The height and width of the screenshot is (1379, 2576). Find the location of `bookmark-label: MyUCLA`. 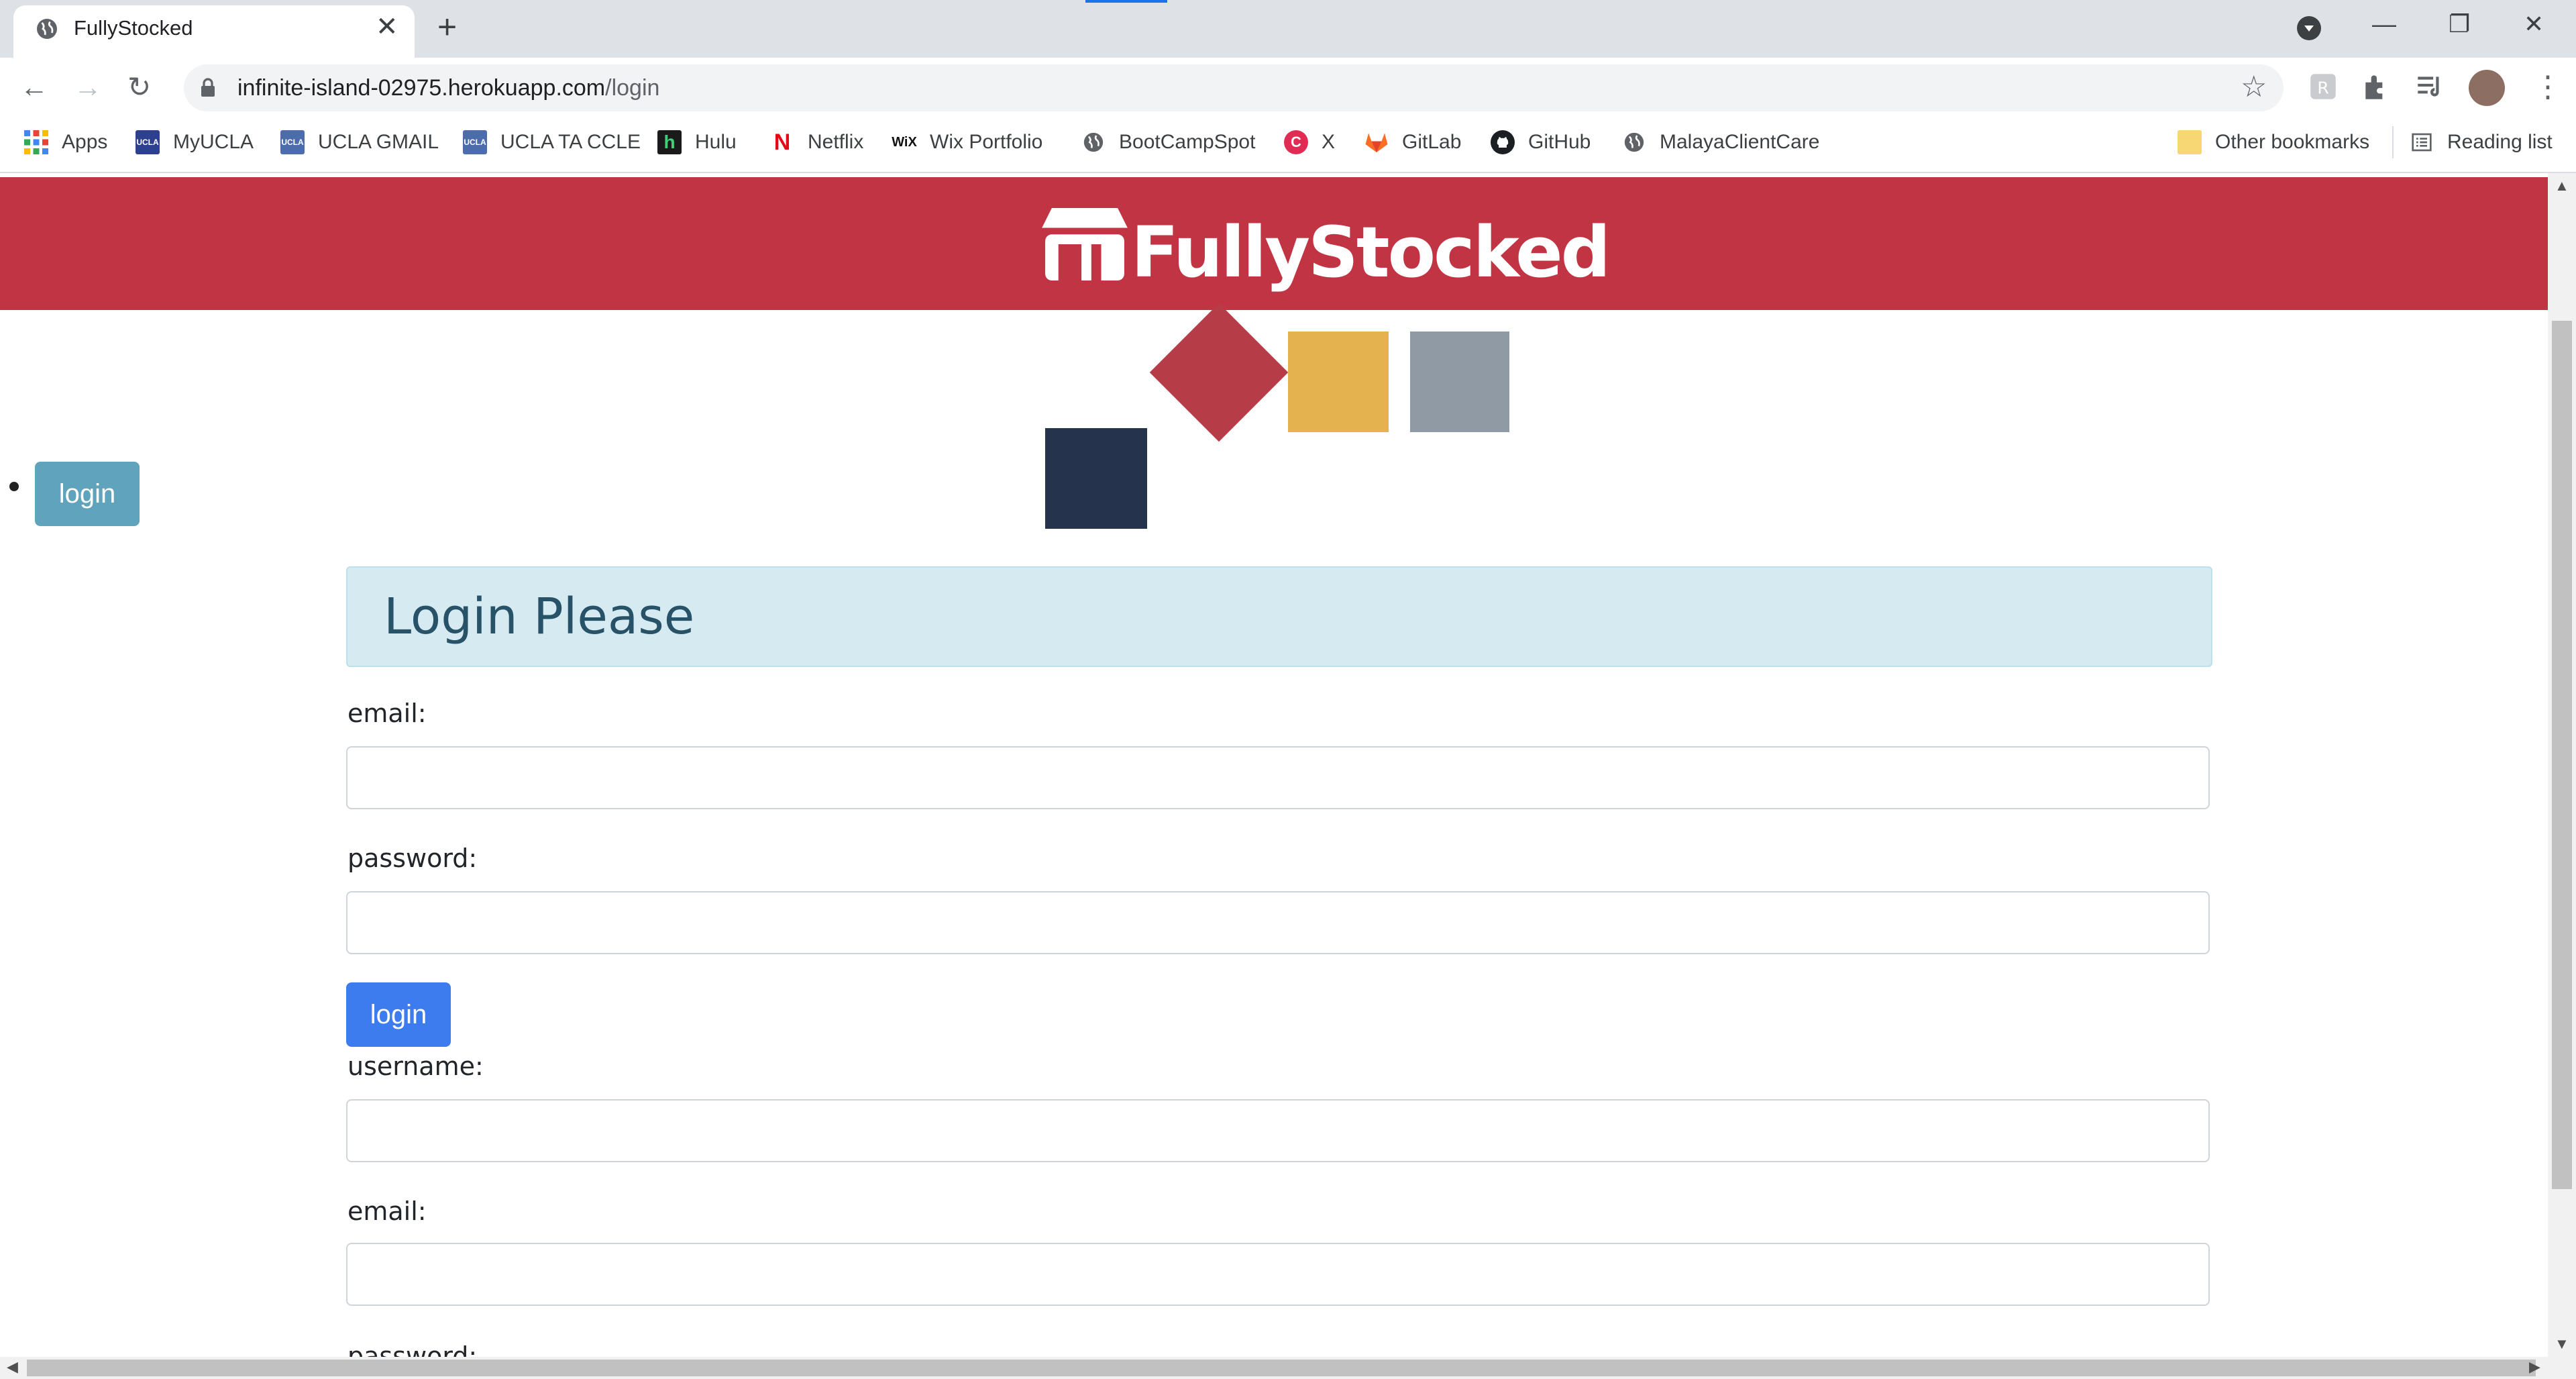

bookmark-label: MyUCLA is located at coordinates (213, 142).